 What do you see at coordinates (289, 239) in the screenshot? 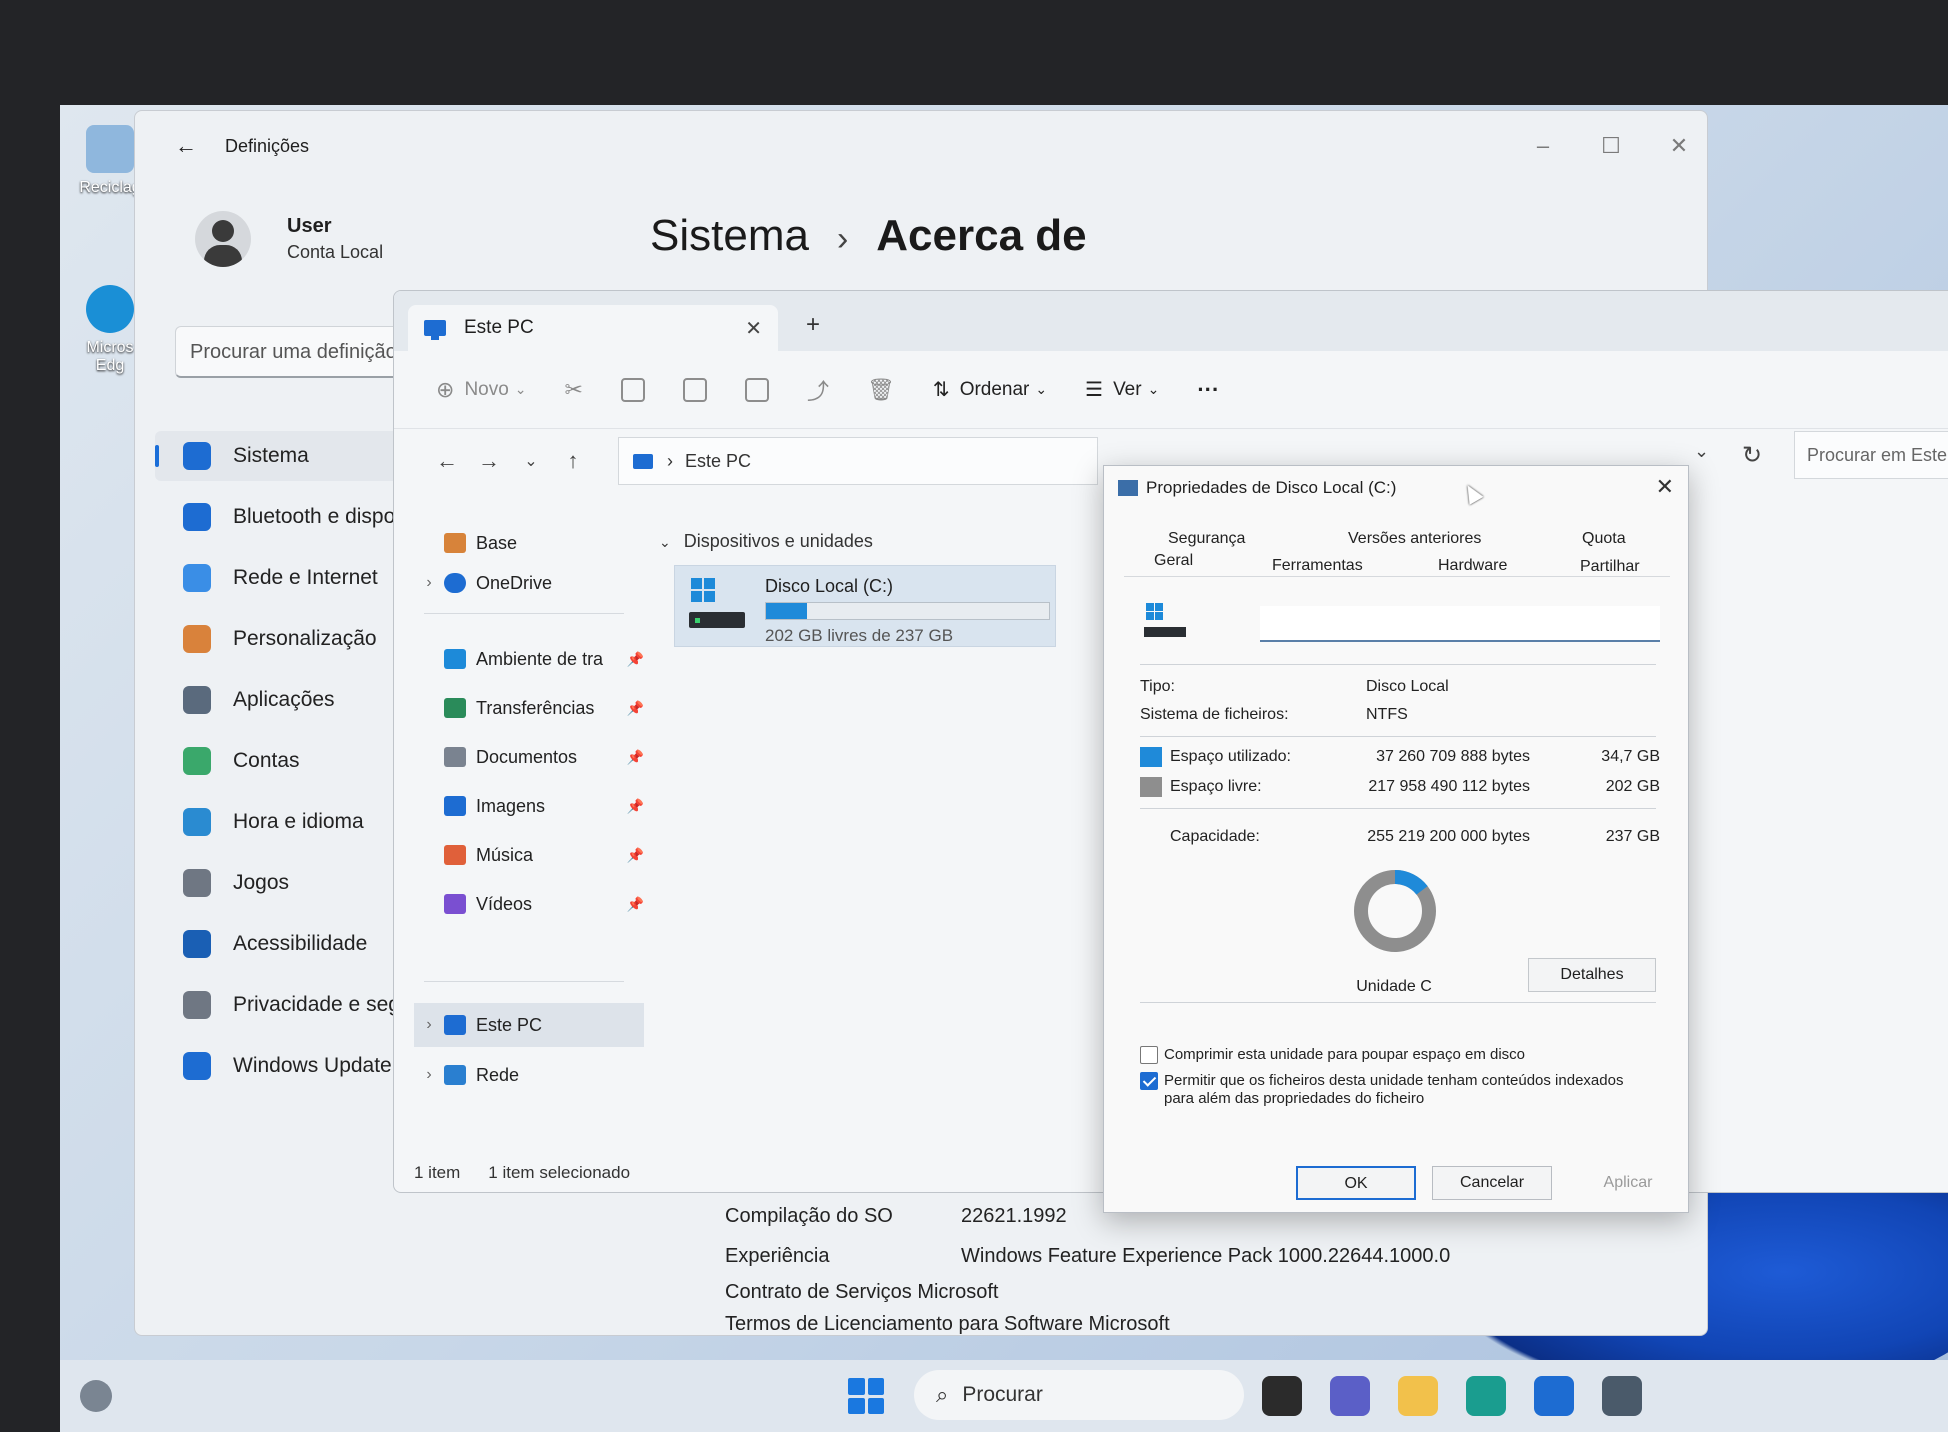
I see `user-profile: User Conta Local` at bounding box center [289, 239].